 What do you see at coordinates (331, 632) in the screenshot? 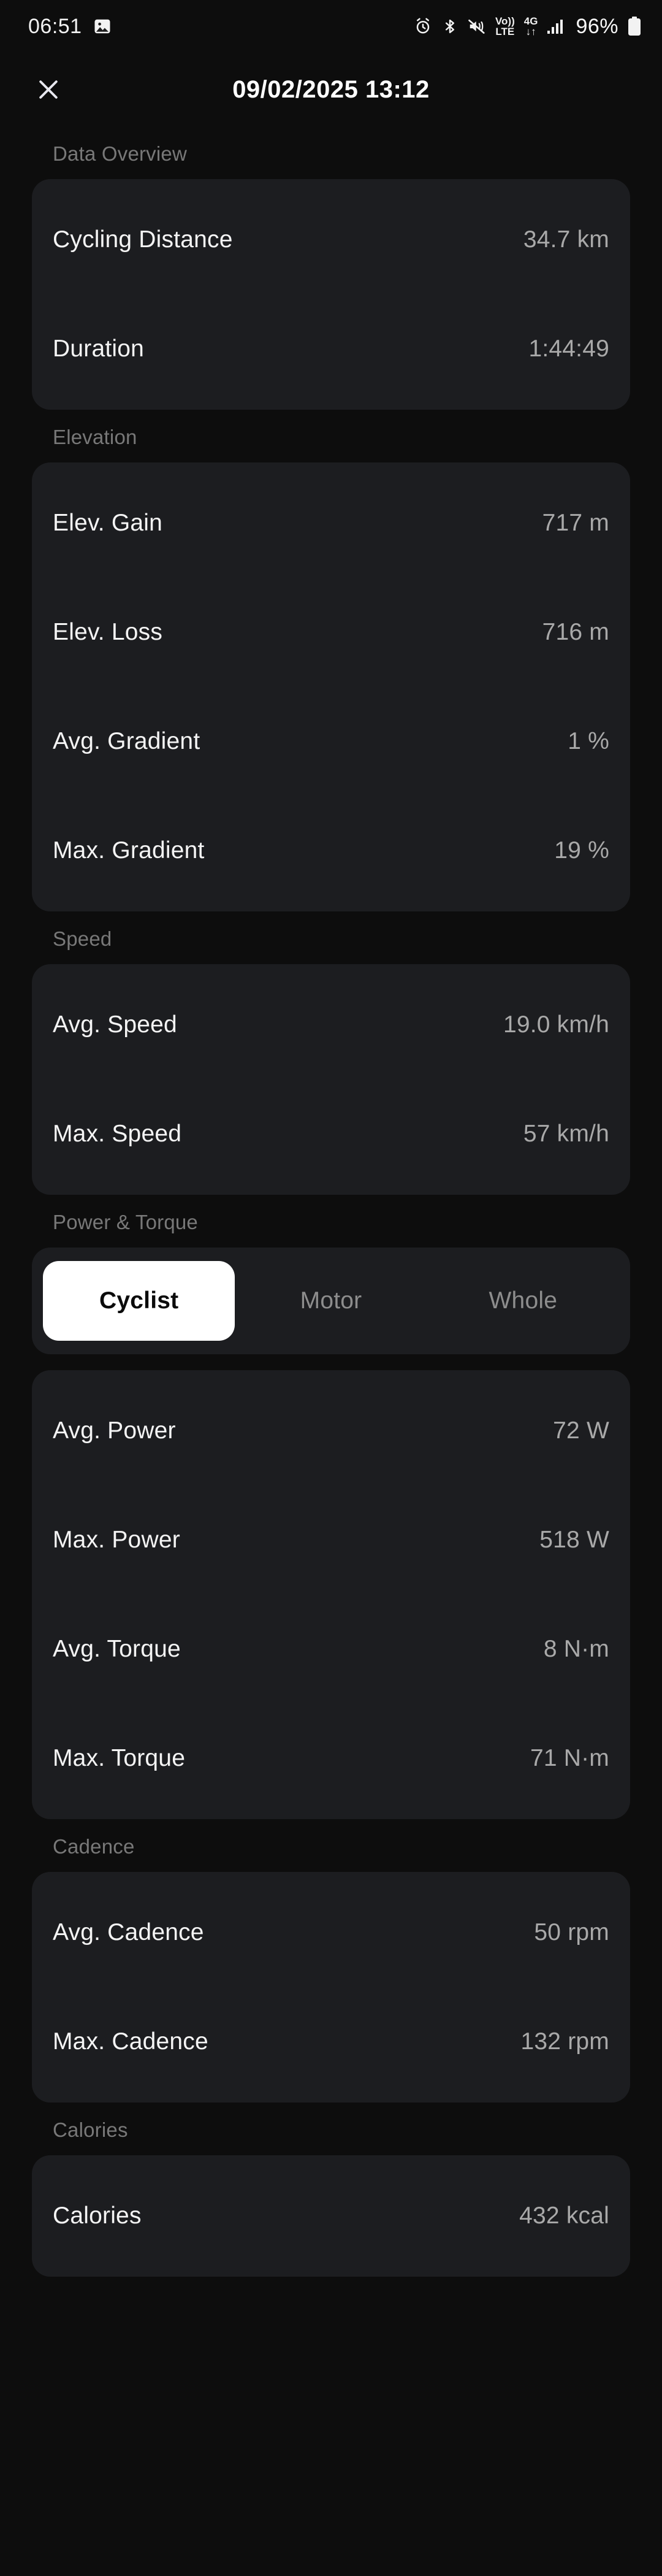
I see `table-row: Elev. Loss 716 m` at bounding box center [331, 632].